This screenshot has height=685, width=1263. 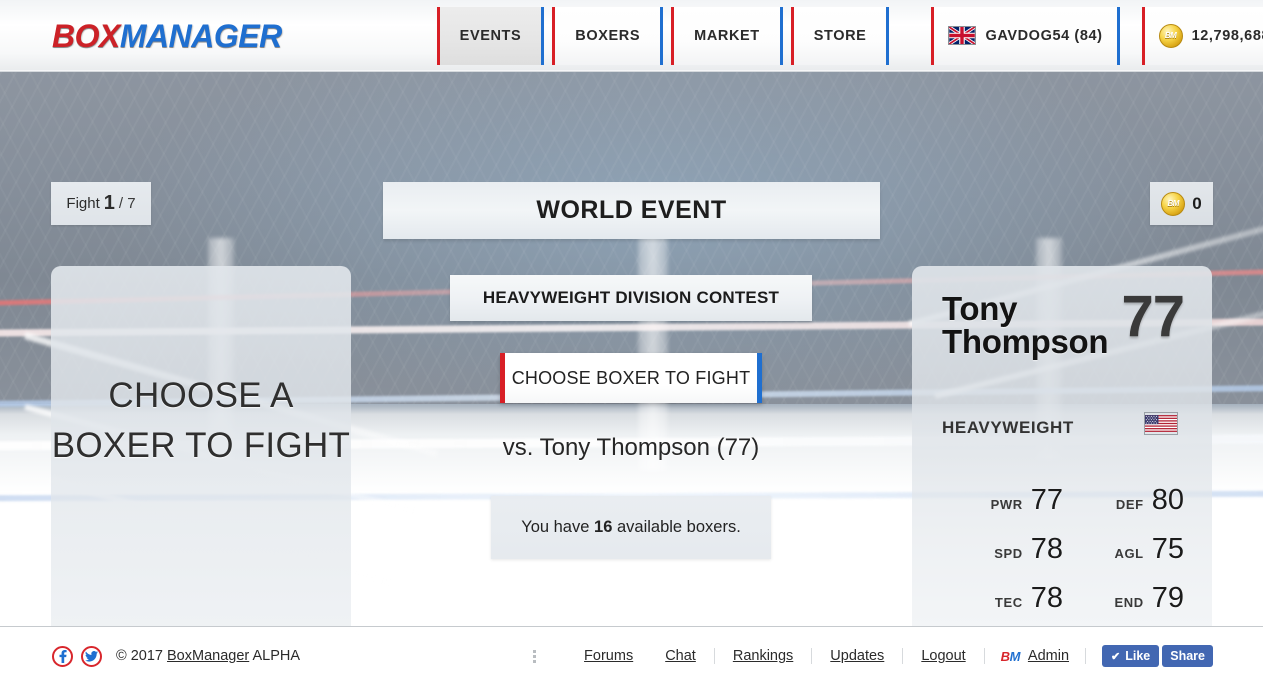 I want to click on available-count: 16, so click(x=603, y=527).